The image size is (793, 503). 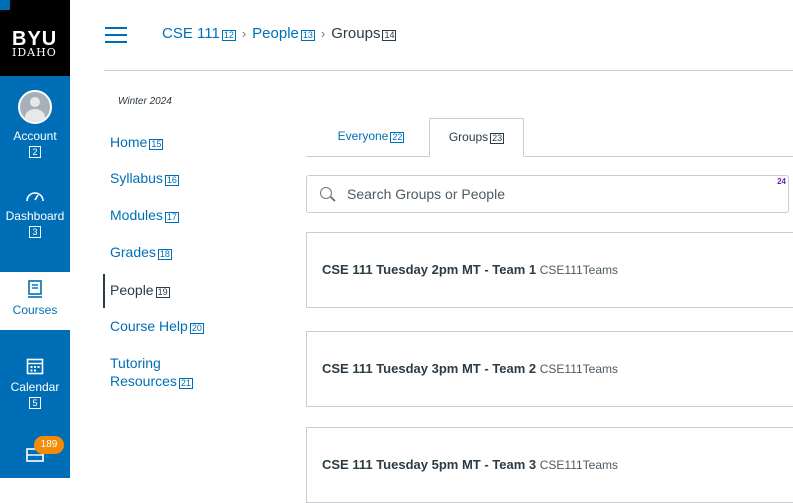 I want to click on search-icon, so click(x=326, y=193).